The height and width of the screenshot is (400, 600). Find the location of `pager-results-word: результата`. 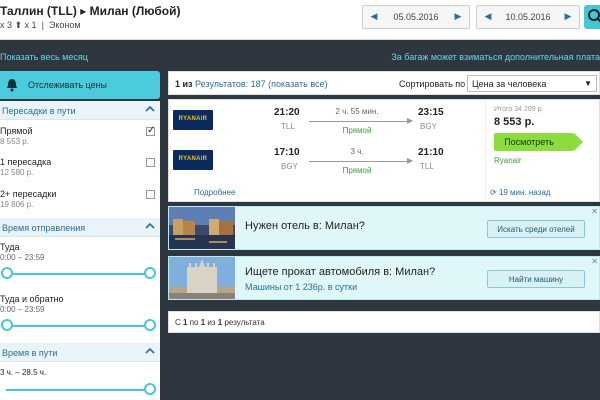

pager-results-word: результата is located at coordinates (244, 322).